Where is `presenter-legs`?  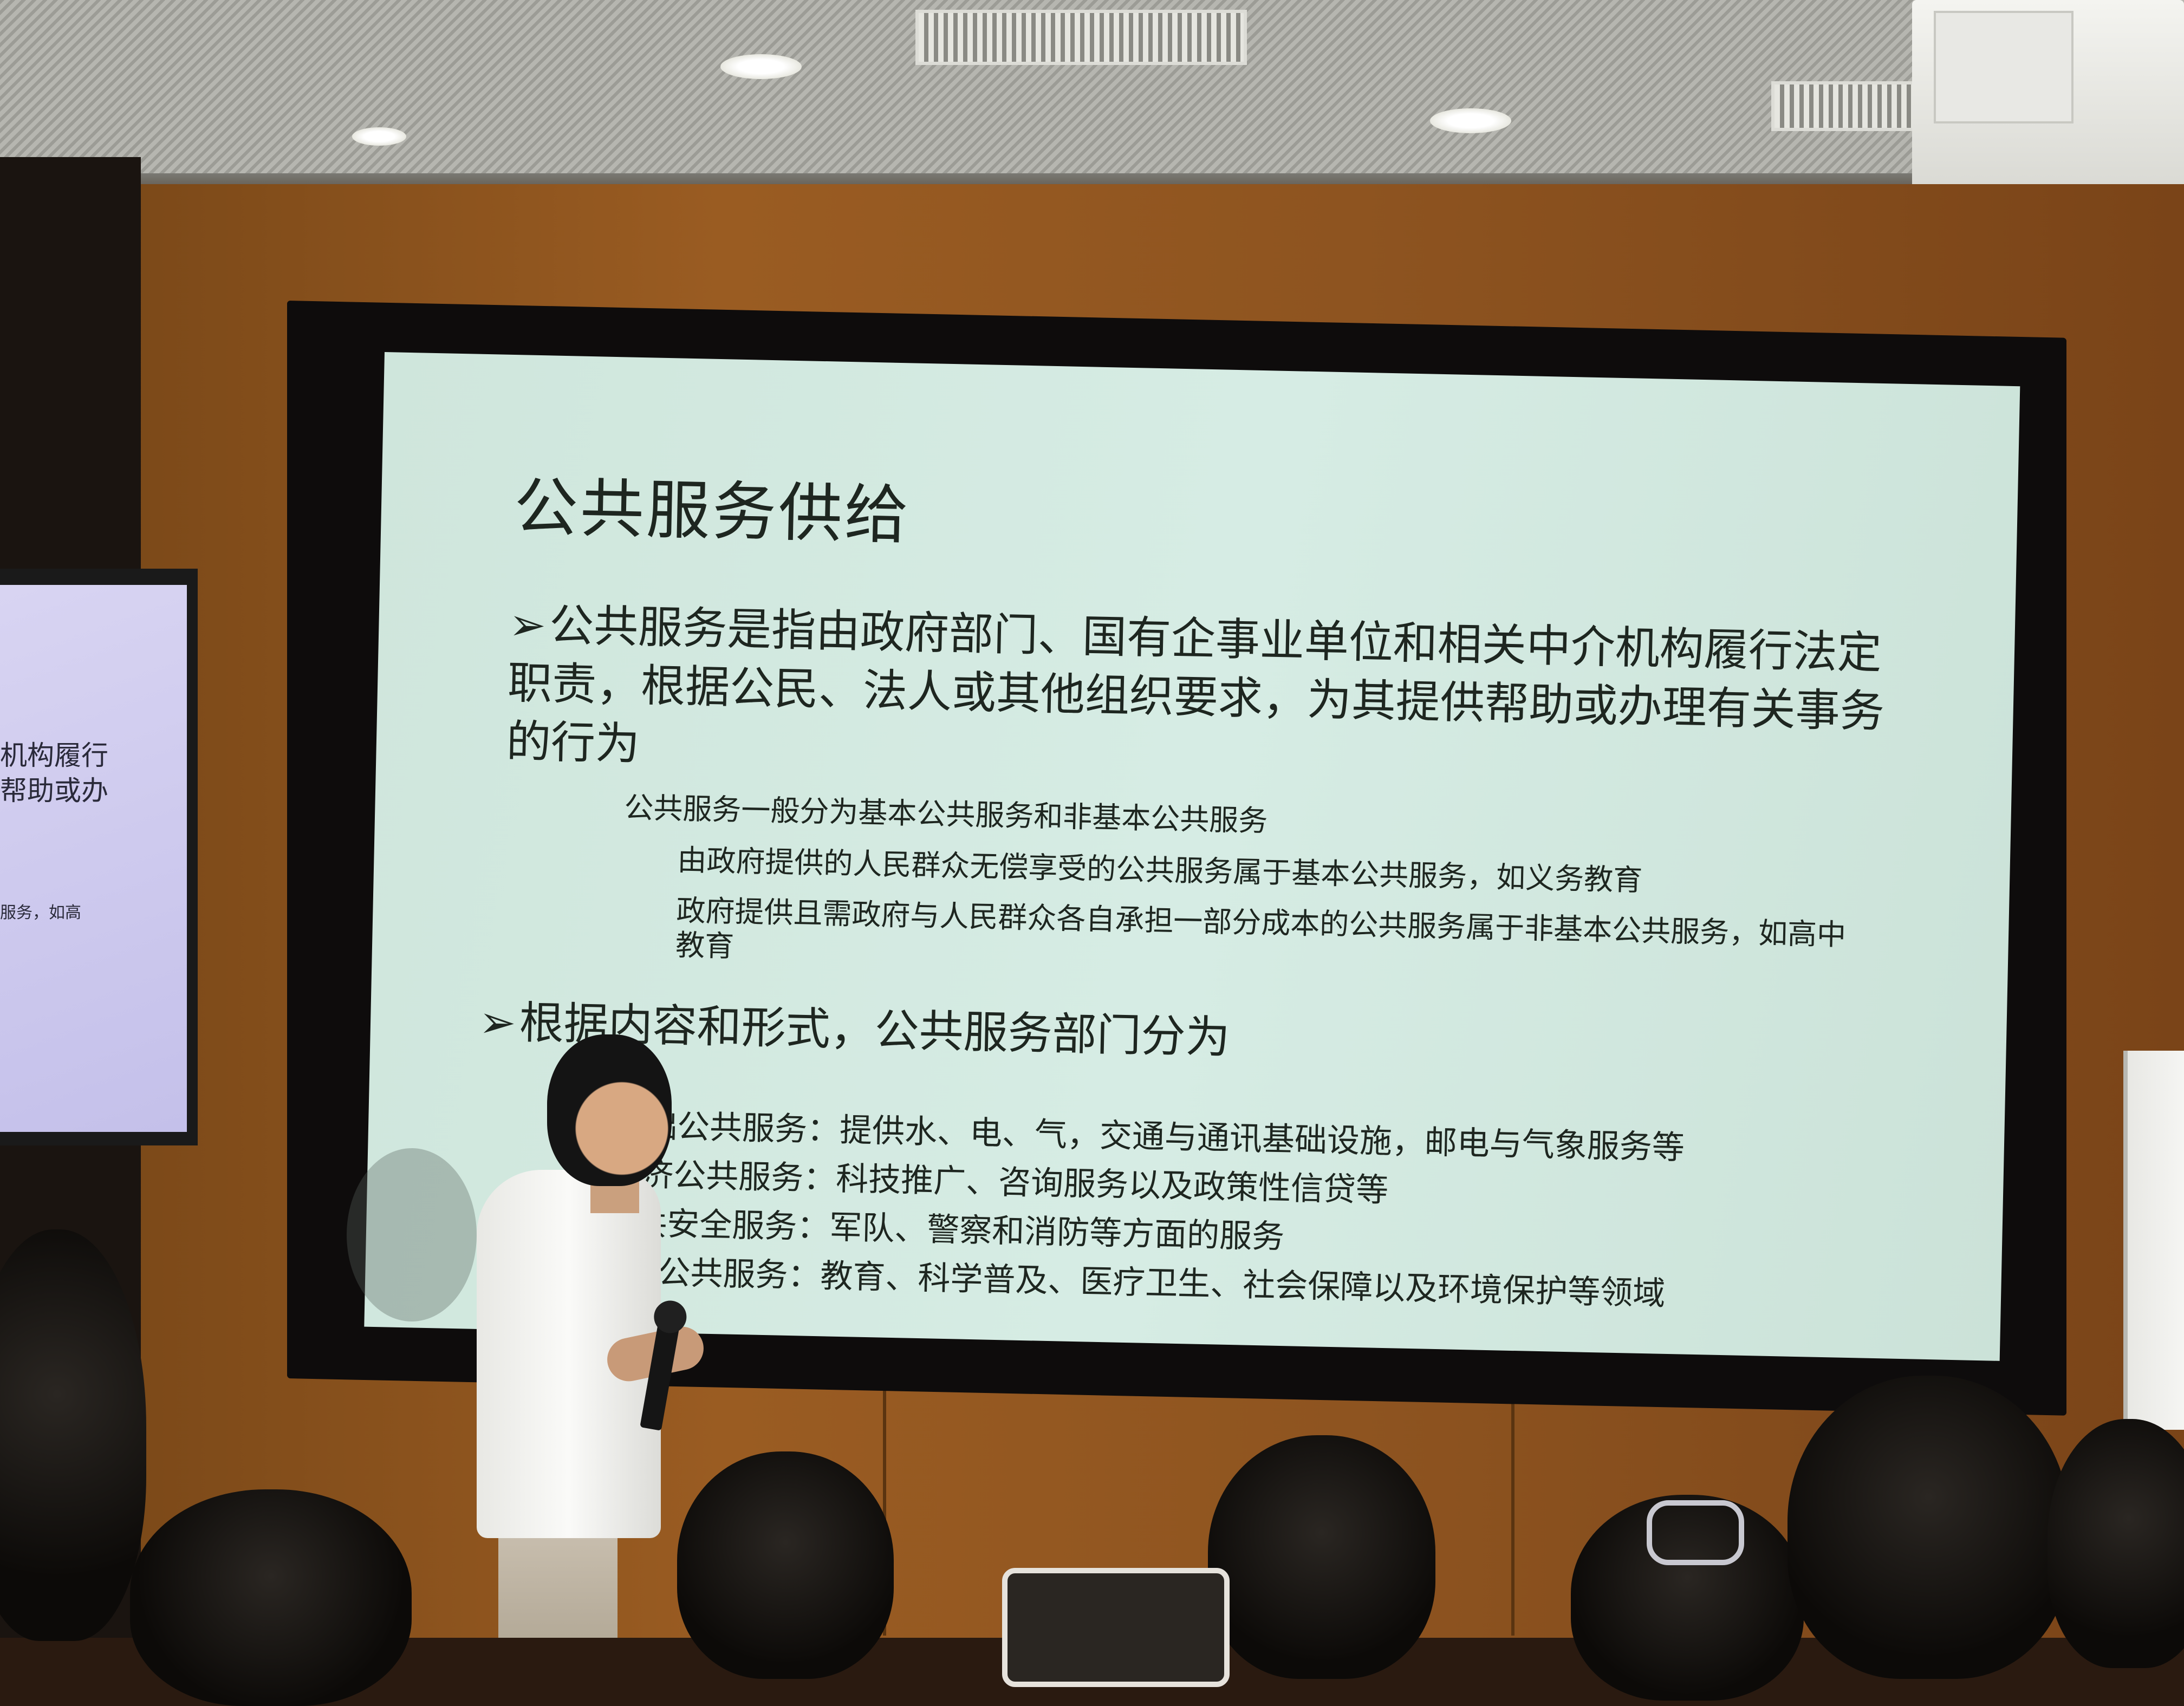 presenter-legs is located at coordinates (558, 1585).